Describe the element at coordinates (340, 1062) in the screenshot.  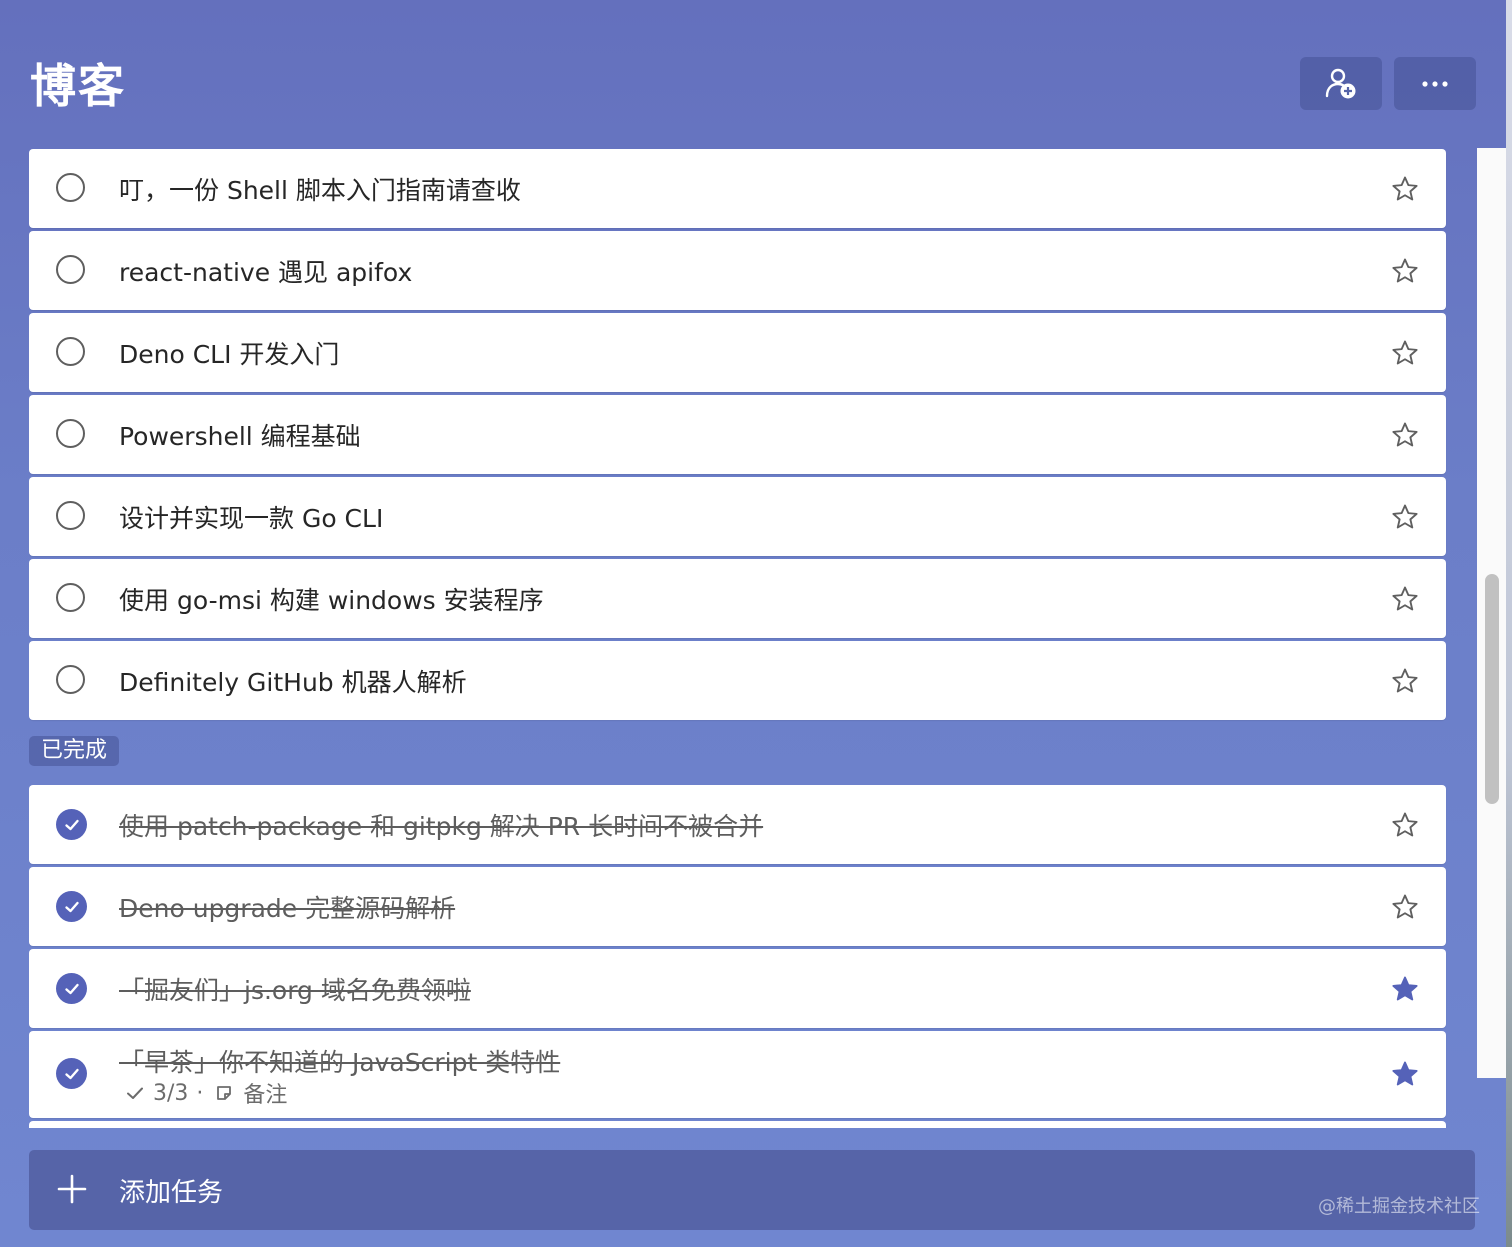
I see `task-title: 「早茶」你不知道的 JavaScript 类特性` at that location.